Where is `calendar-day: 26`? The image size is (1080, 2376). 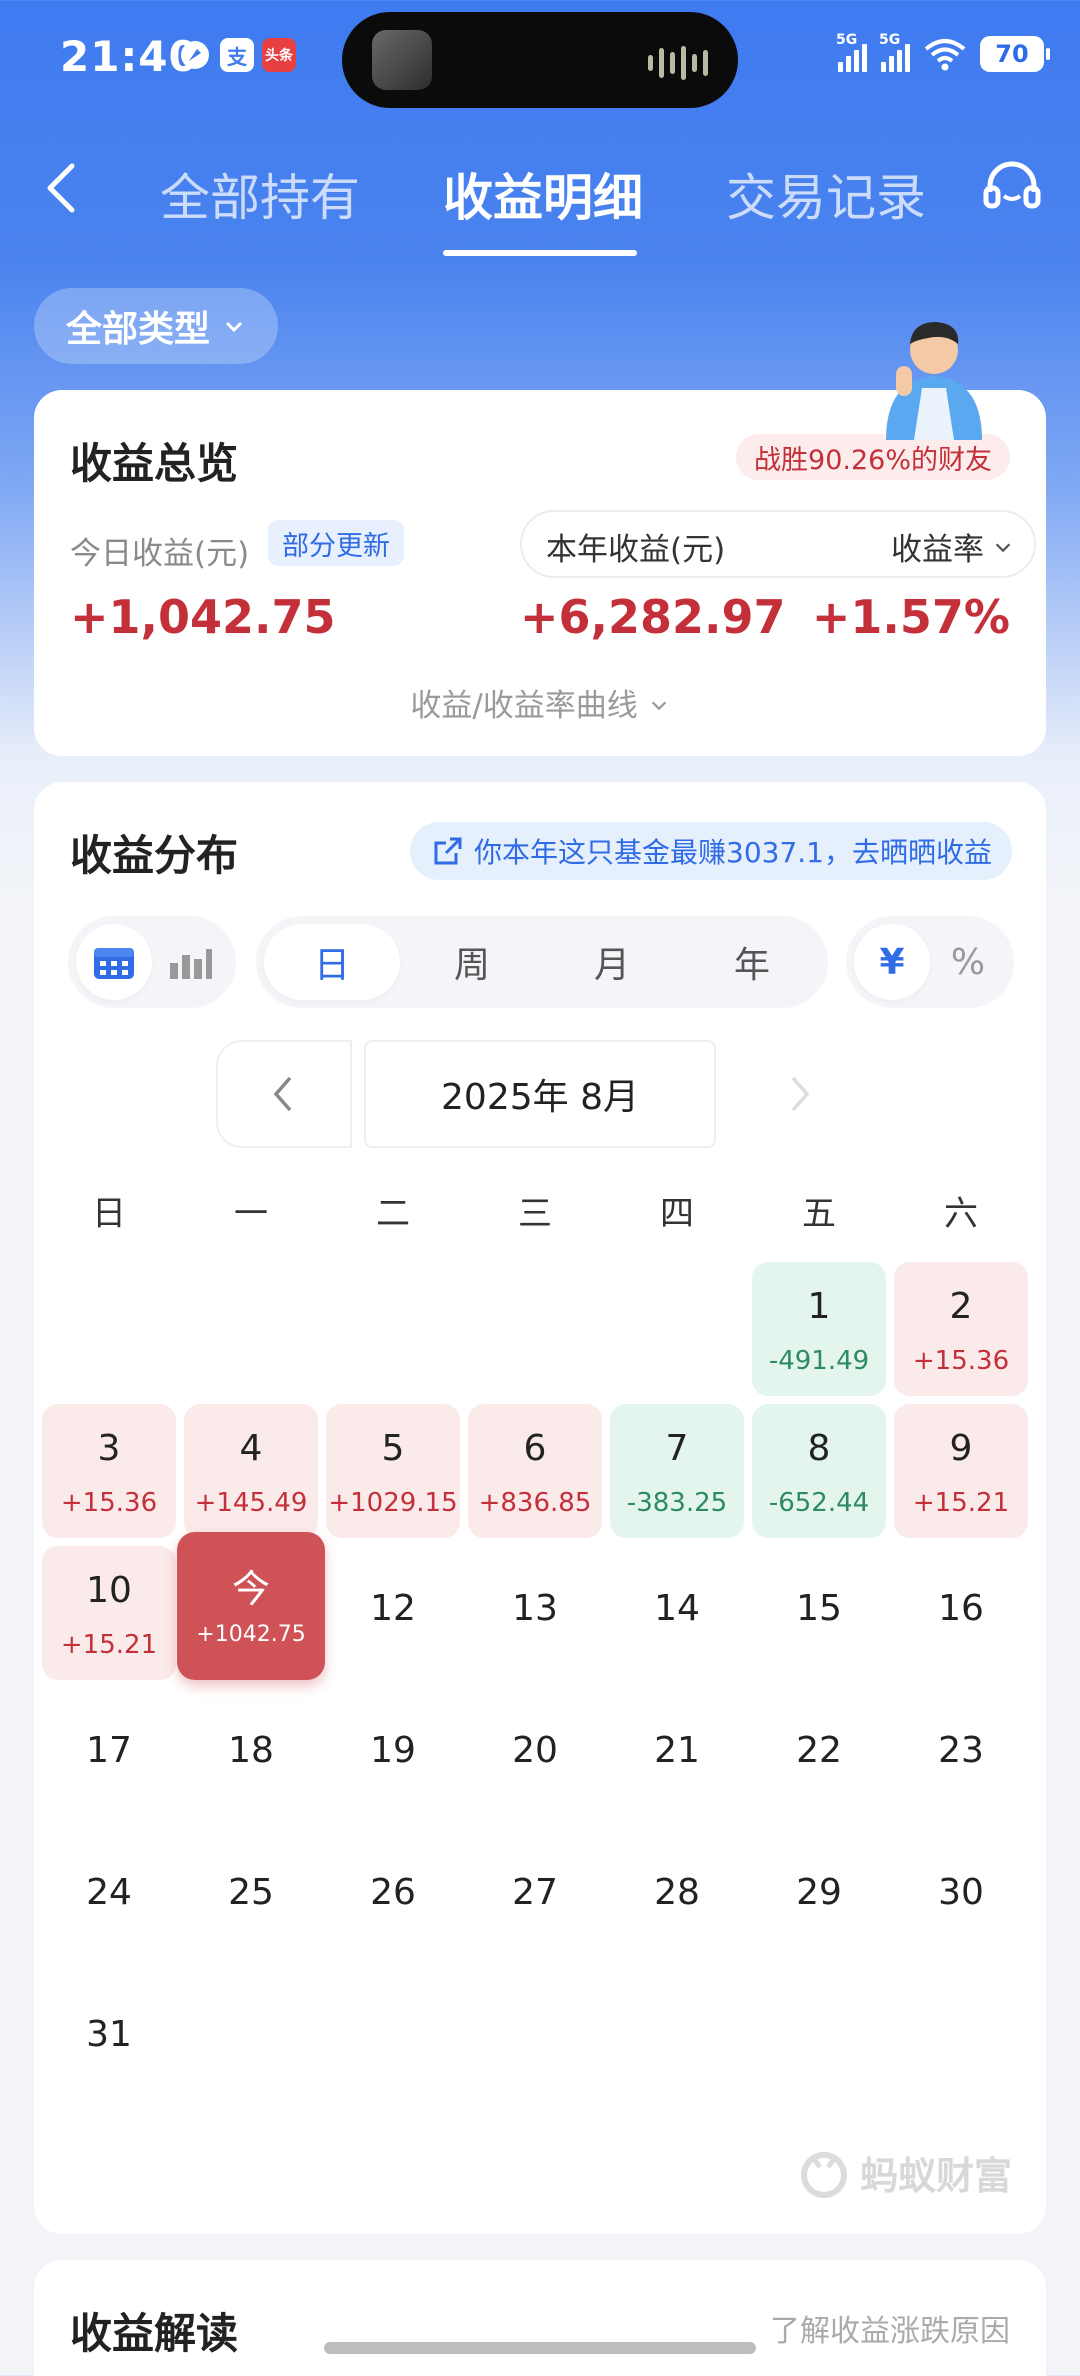
calendar-day: 26 is located at coordinates (393, 1897).